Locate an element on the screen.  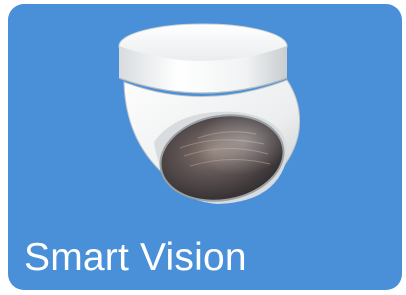
tile-label: Smart Vision is located at coordinates (135, 257).